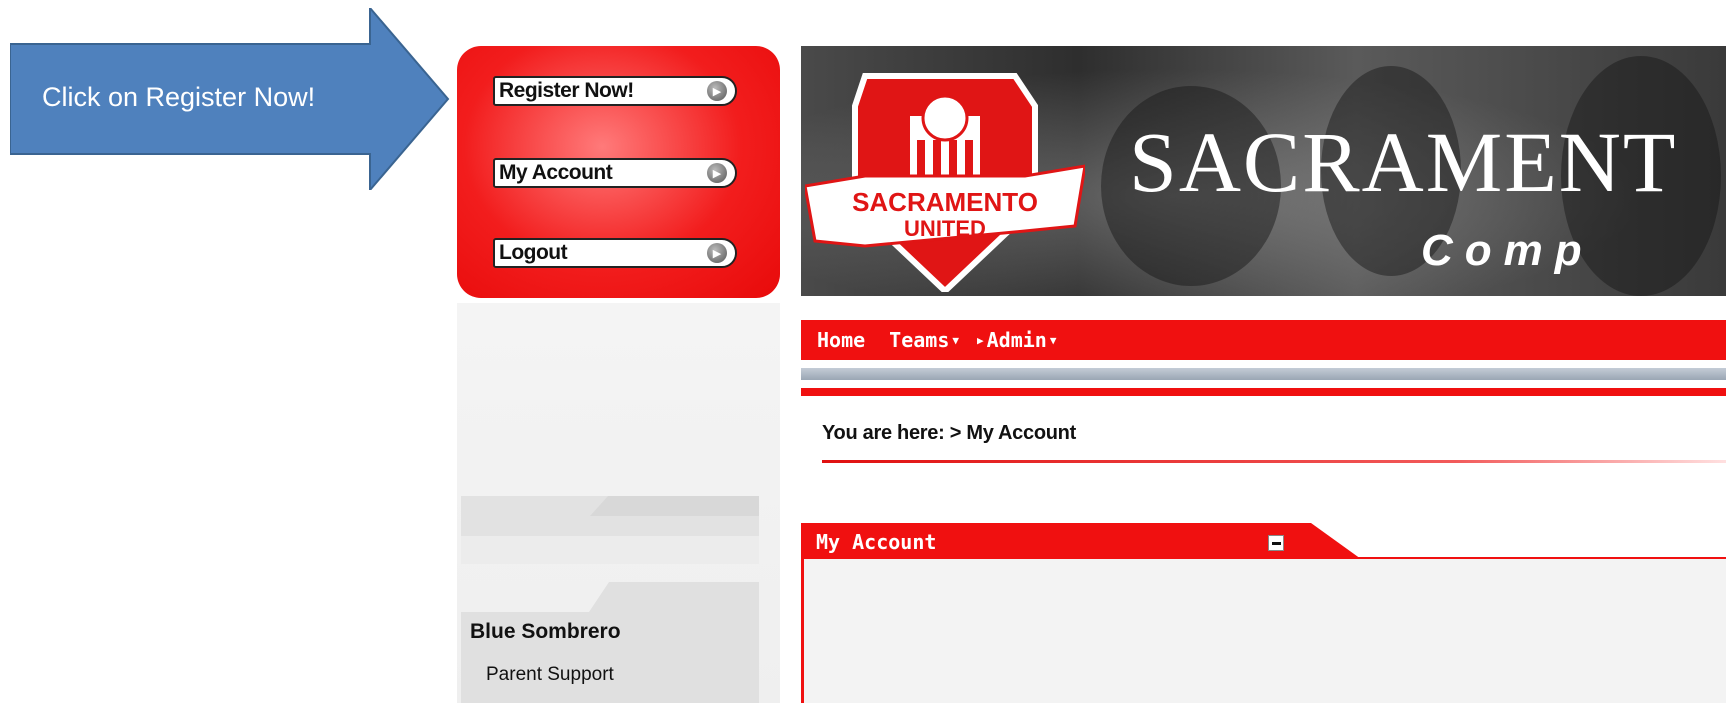 The image size is (1726, 703). What do you see at coordinates (550, 675) in the screenshot?
I see `parent-support-link: Parent Support` at bounding box center [550, 675].